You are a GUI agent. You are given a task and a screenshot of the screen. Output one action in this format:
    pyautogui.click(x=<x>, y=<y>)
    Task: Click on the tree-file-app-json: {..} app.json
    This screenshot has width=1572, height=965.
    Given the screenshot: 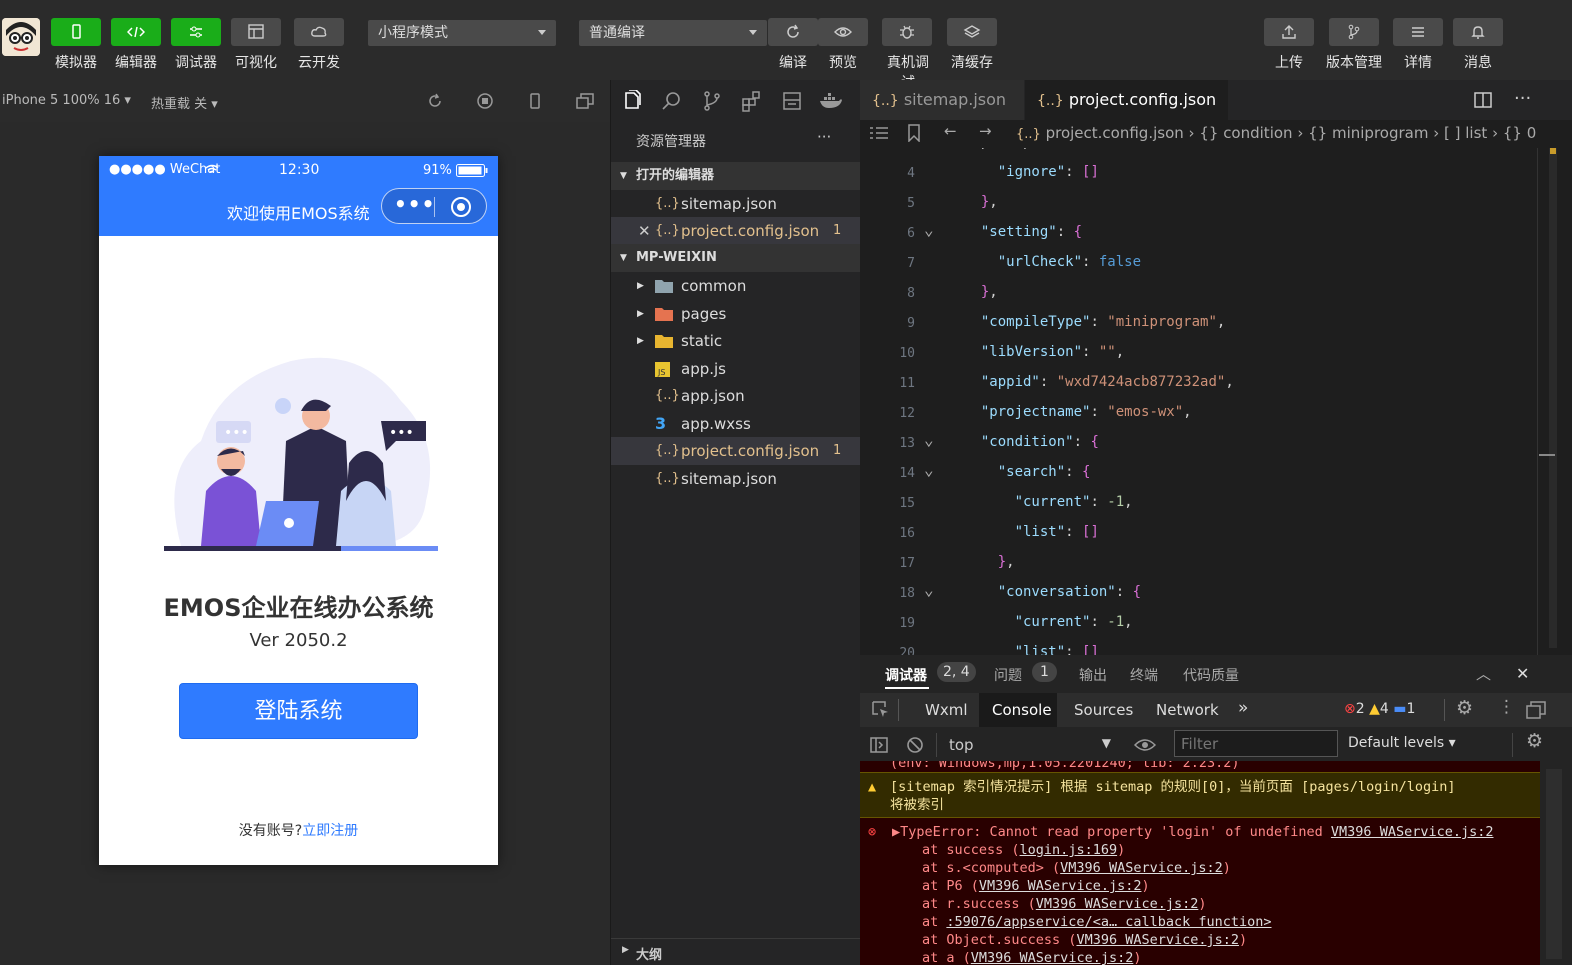 What is the action you would take?
    pyautogui.click(x=735, y=396)
    